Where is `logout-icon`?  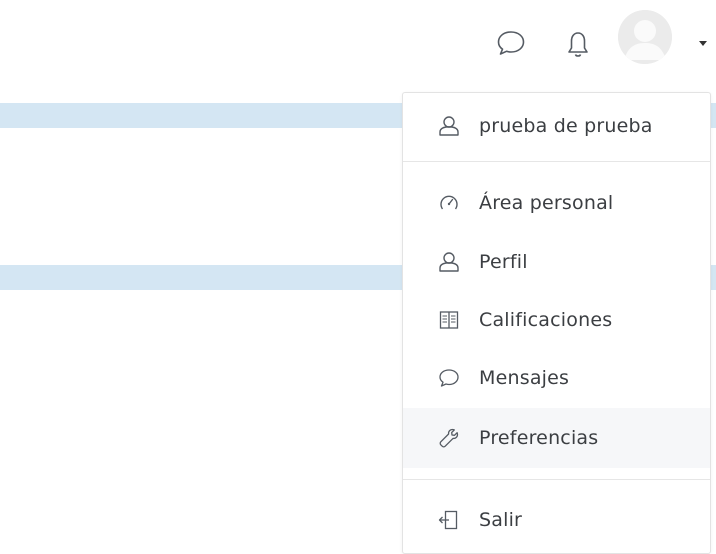
logout-icon is located at coordinates (449, 520).